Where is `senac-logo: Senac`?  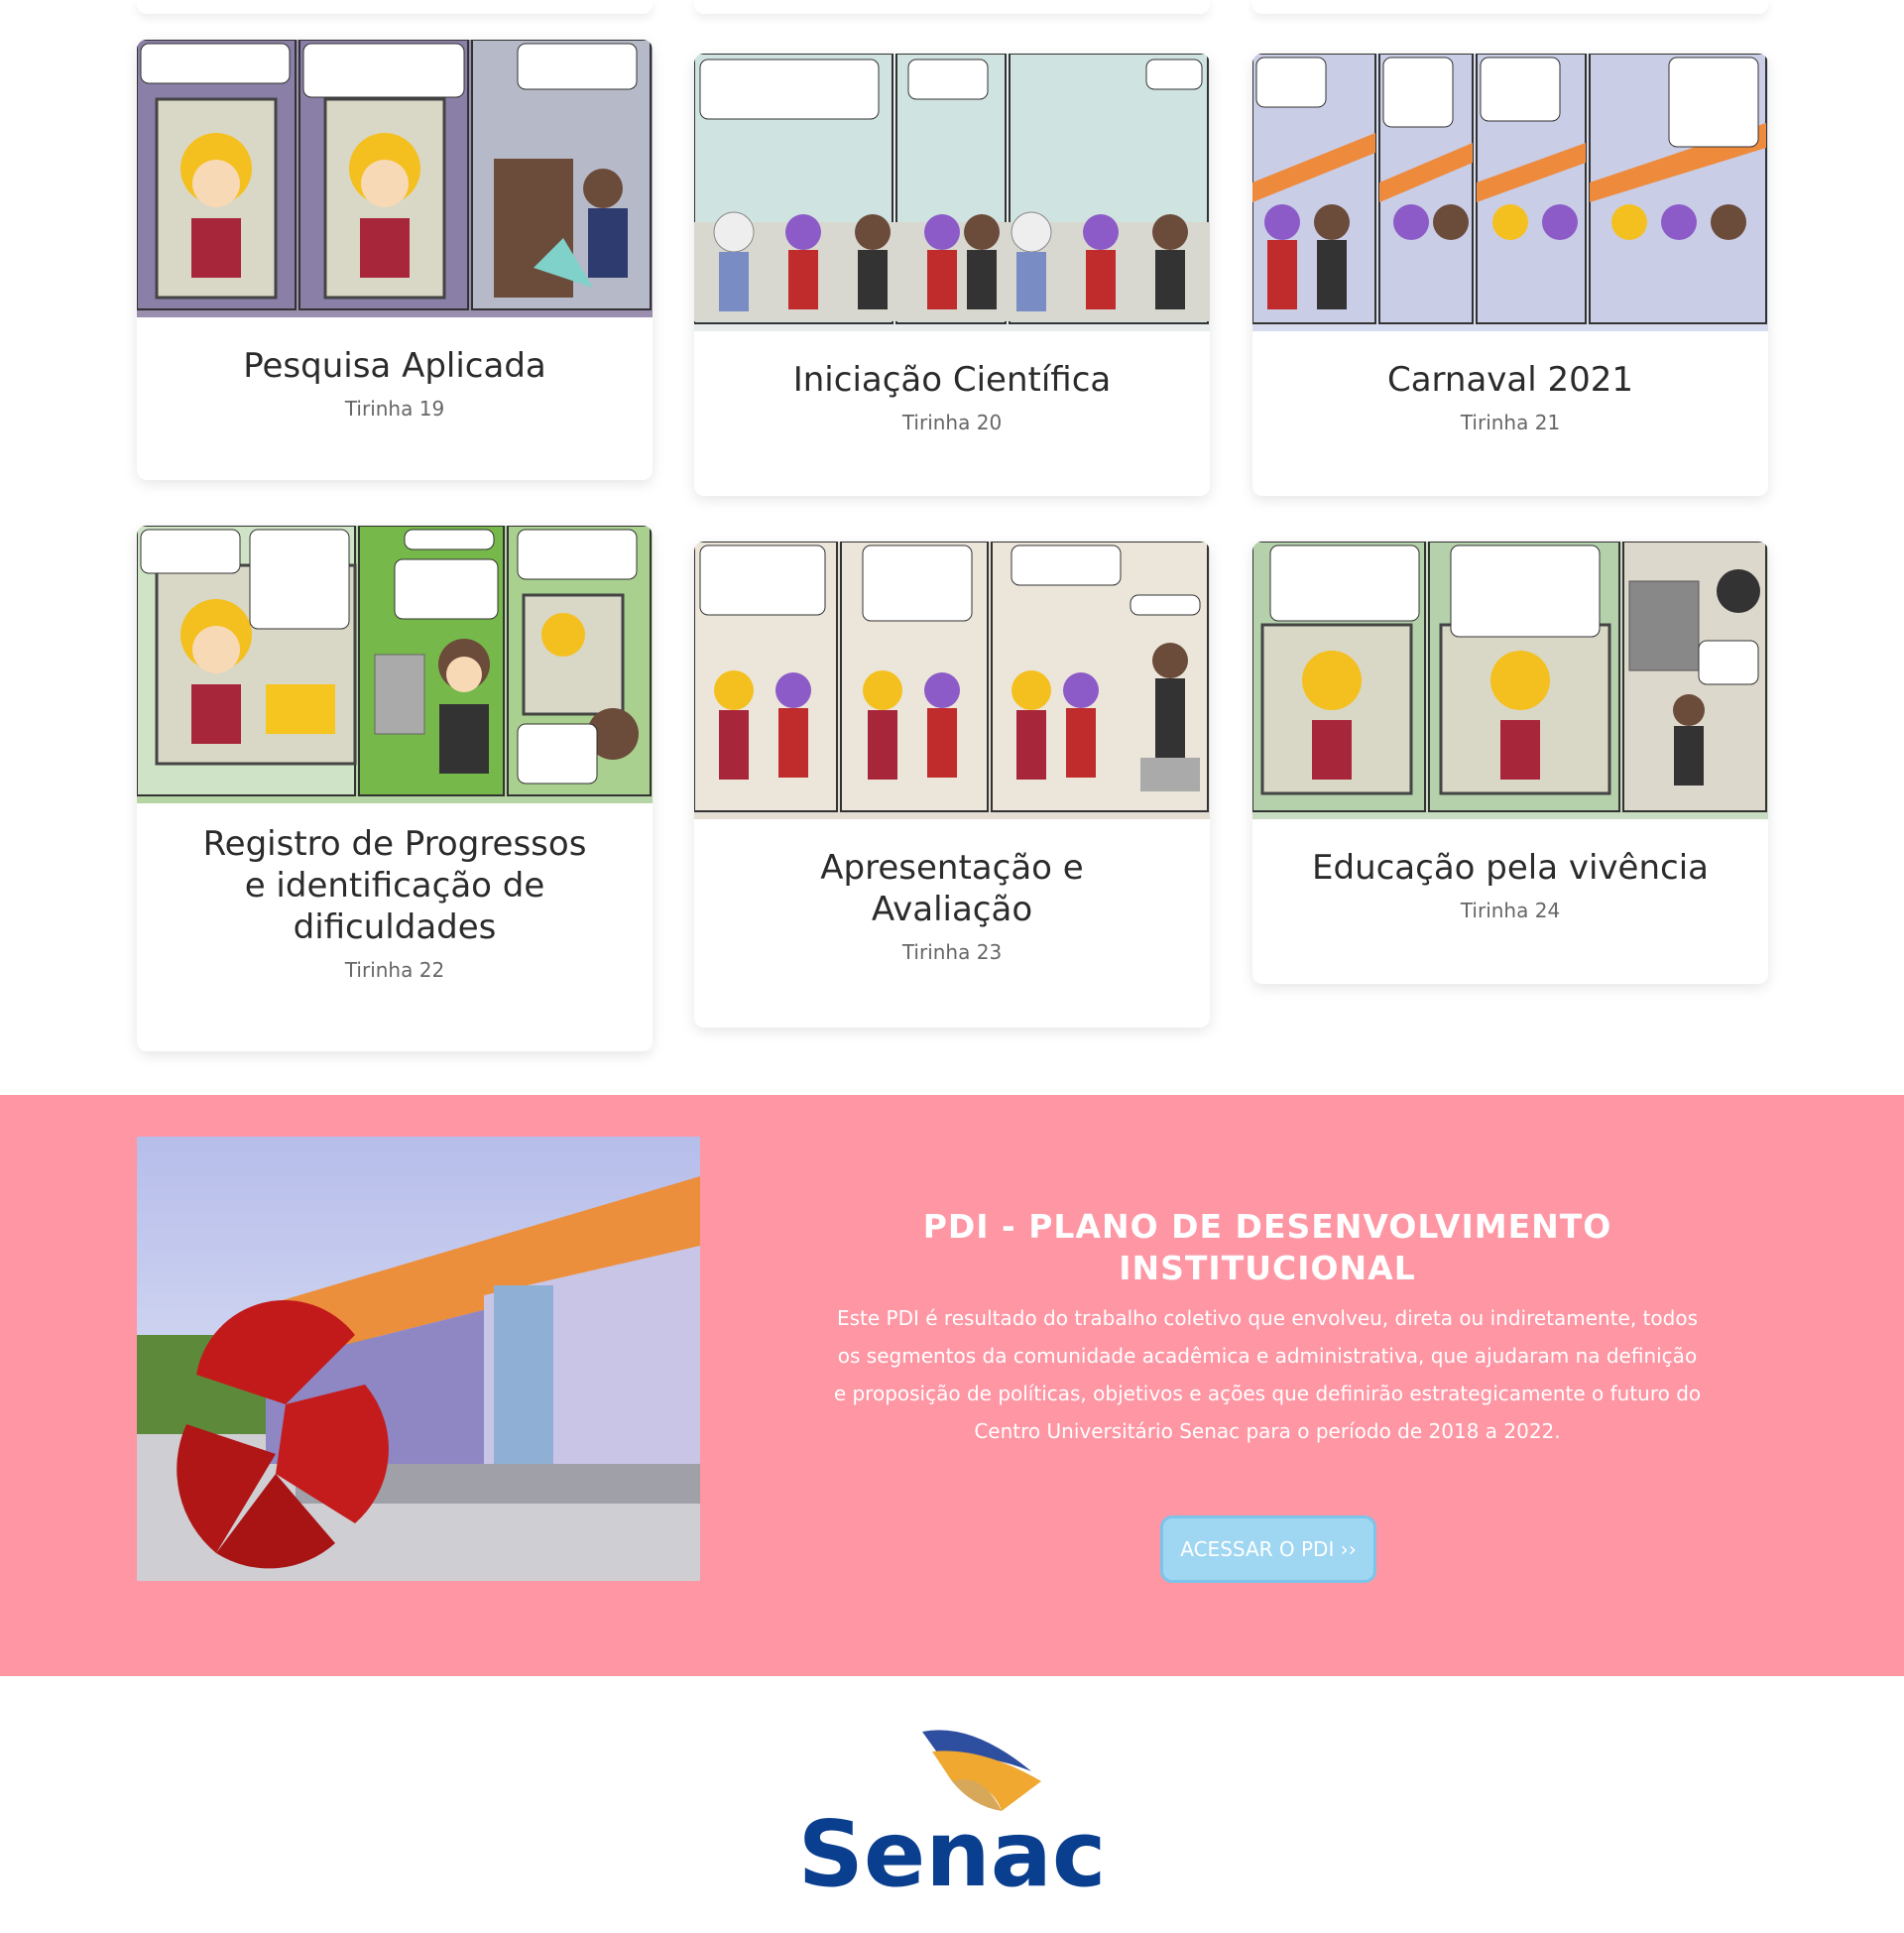
senac-logo: Senac is located at coordinates (952, 1809).